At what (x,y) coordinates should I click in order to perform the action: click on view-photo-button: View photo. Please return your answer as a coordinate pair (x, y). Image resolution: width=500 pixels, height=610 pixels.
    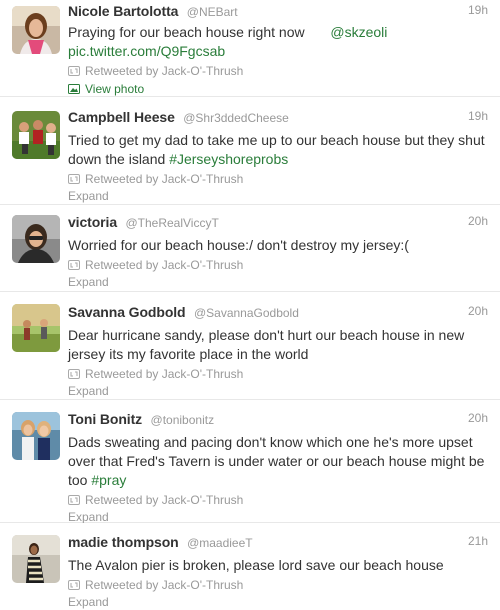
    Looking at the image, I should click on (278, 88).